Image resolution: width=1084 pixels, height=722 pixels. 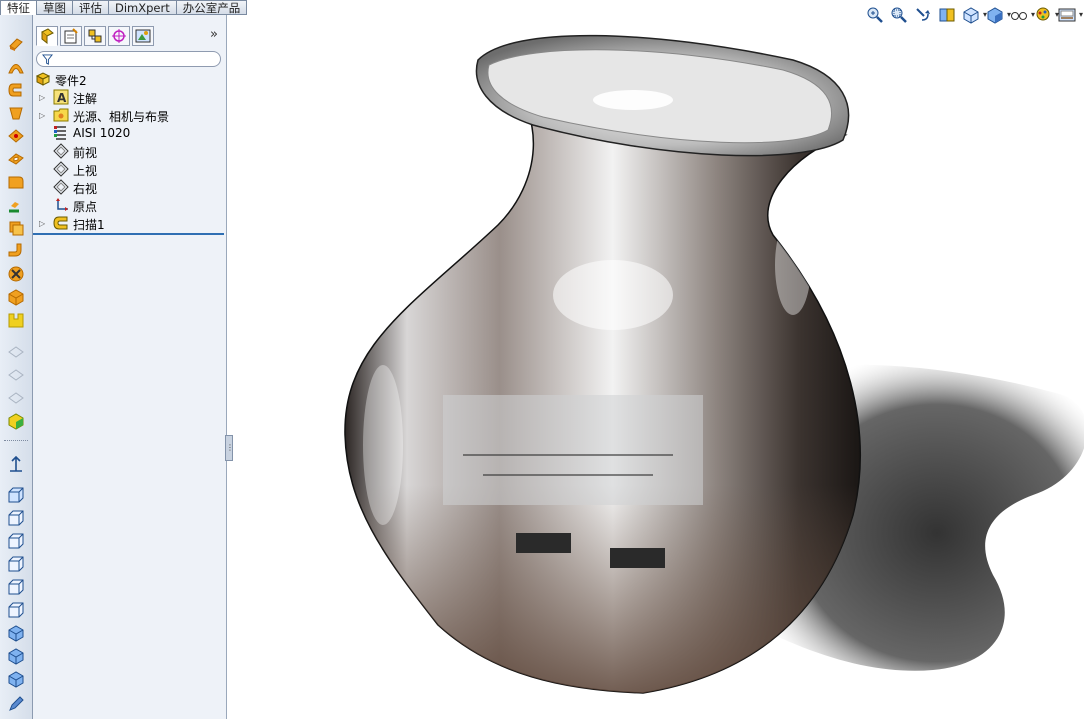 What do you see at coordinates (129, 80) in the screenshot?
I see `tree-root-part: 零件2` at bounding box center [129, 80].